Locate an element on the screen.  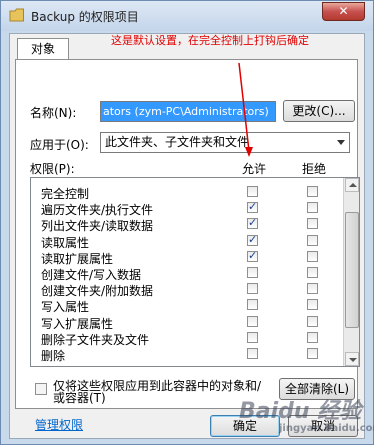
permission-row: 读取属性 is located at coordinates (187, 241).